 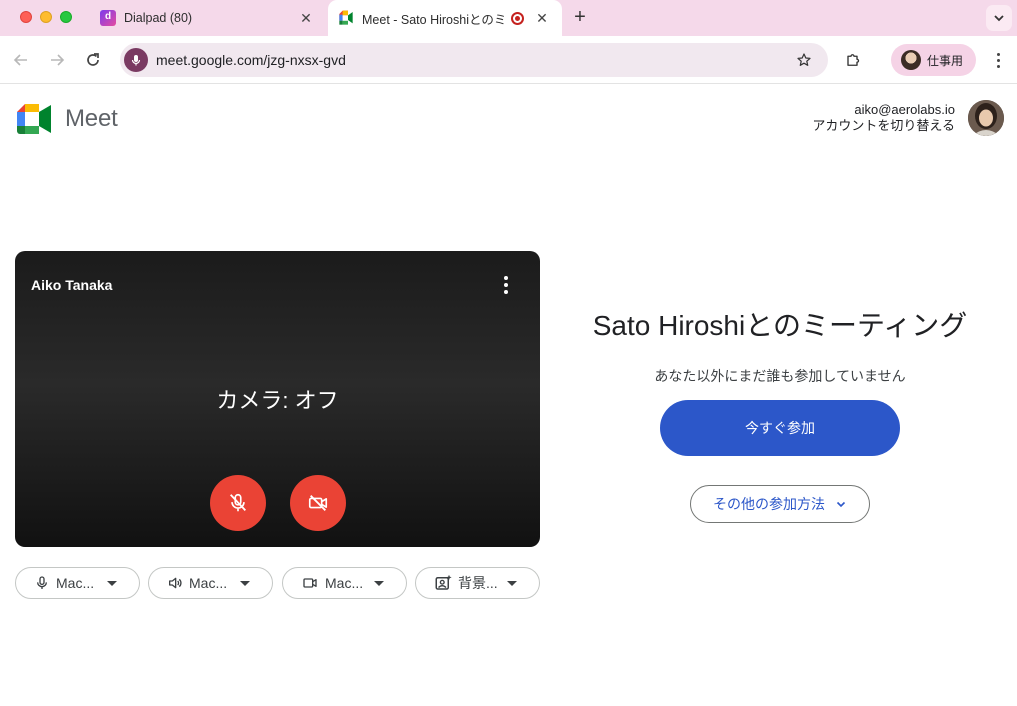 I want to click on meet-logo: Meet, so click(x=67, y=119).